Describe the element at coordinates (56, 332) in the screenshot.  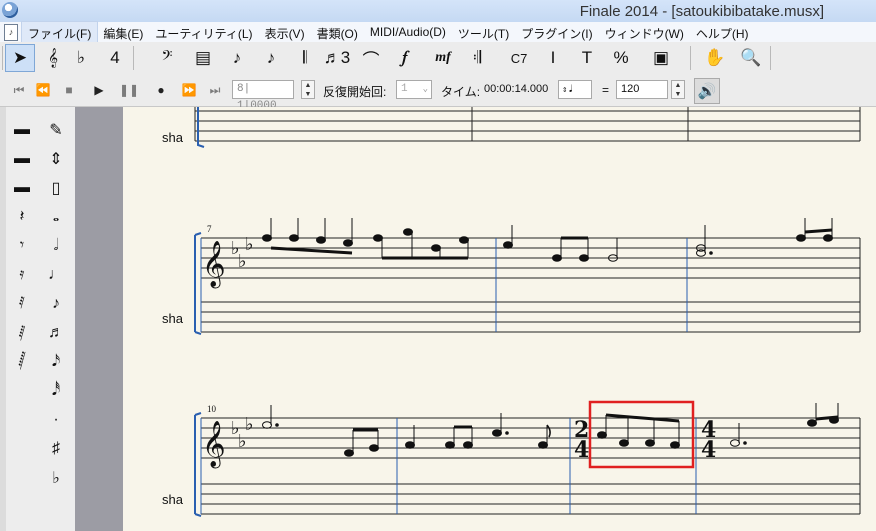
I see `note-palette-icon-7: ♬` at that location.